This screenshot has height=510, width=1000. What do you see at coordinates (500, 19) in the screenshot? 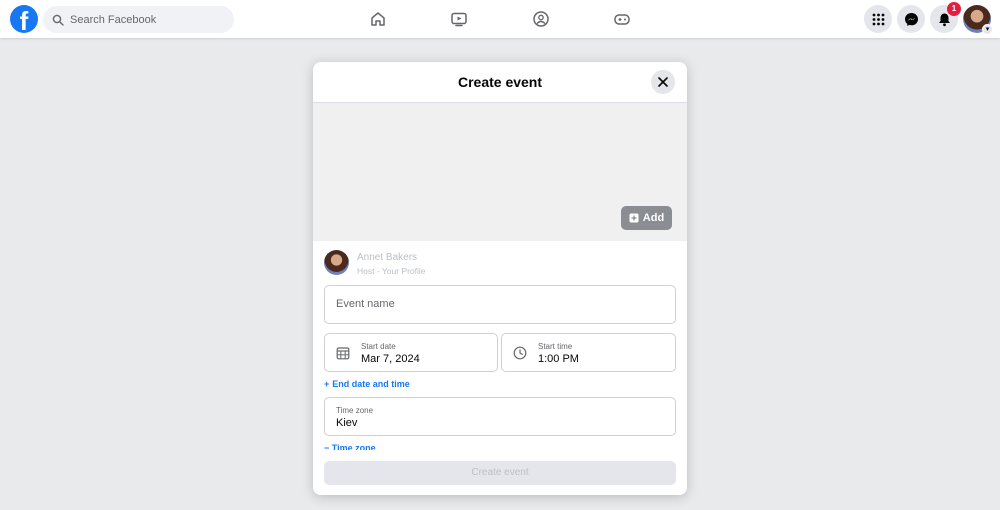
I see `top-navigation-bar: f 1 ▾` at bounding box center [500, 19].